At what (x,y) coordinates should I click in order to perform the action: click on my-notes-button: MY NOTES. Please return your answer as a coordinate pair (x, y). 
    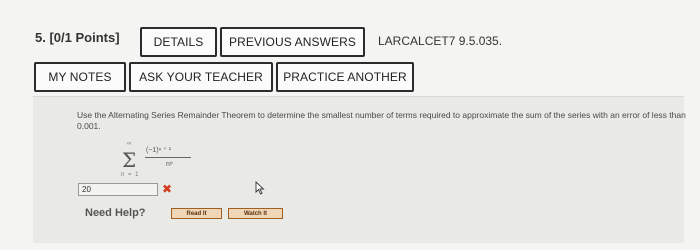
    Looking at the image, I should click on (80, 77).